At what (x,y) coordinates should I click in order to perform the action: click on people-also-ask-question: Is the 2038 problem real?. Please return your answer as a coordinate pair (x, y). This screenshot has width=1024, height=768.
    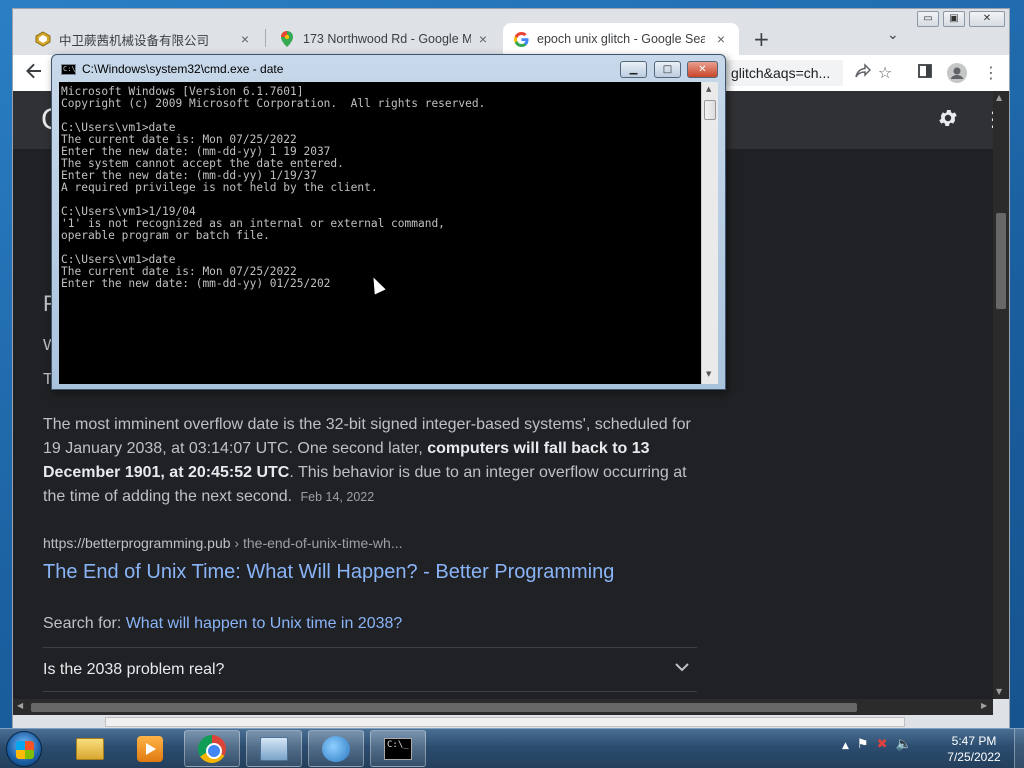
    Looking at the image, I should click on (133, 670).